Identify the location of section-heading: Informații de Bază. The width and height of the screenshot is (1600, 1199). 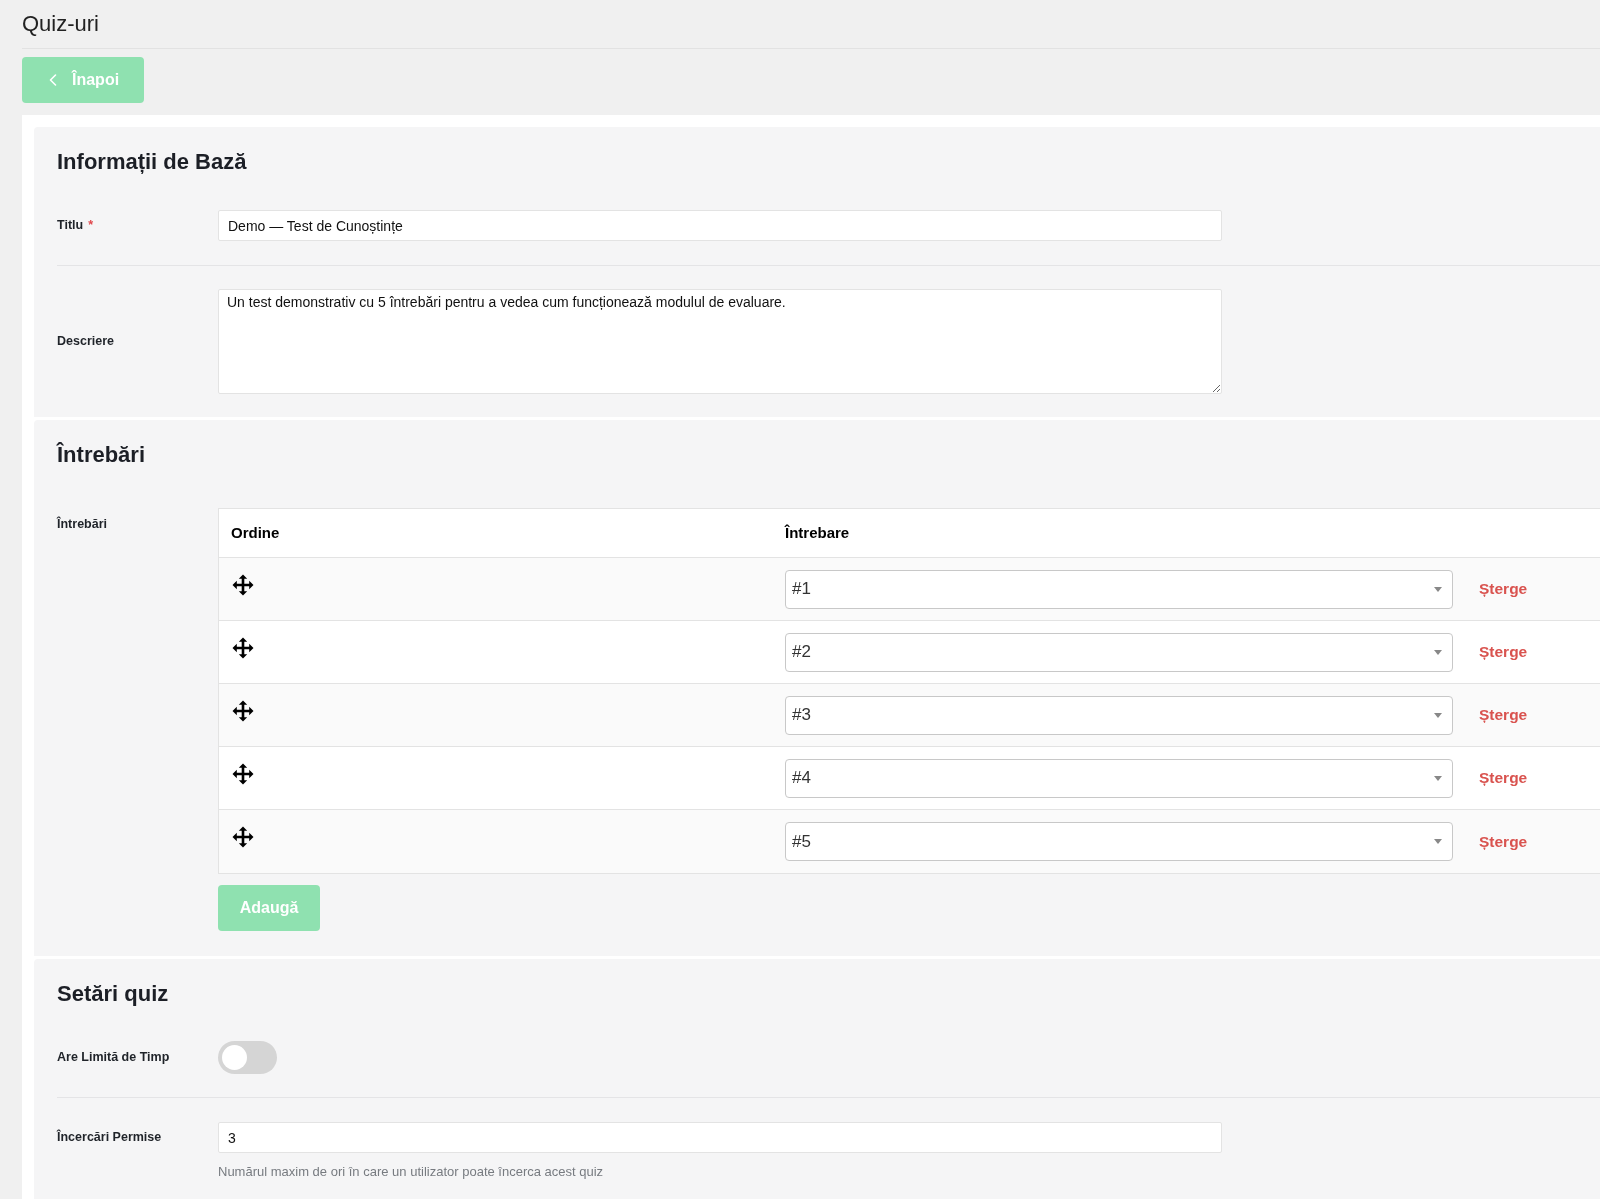
(152, 162).